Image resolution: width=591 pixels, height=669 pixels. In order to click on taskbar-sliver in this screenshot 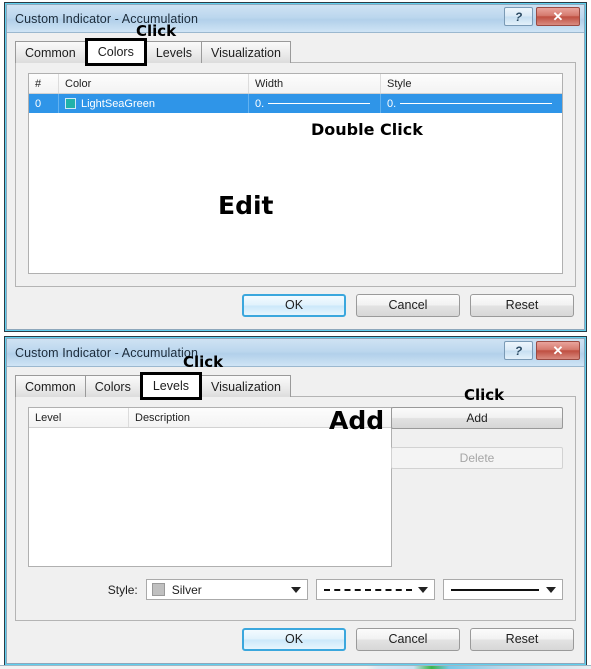, I will do `click(295, 667)`.